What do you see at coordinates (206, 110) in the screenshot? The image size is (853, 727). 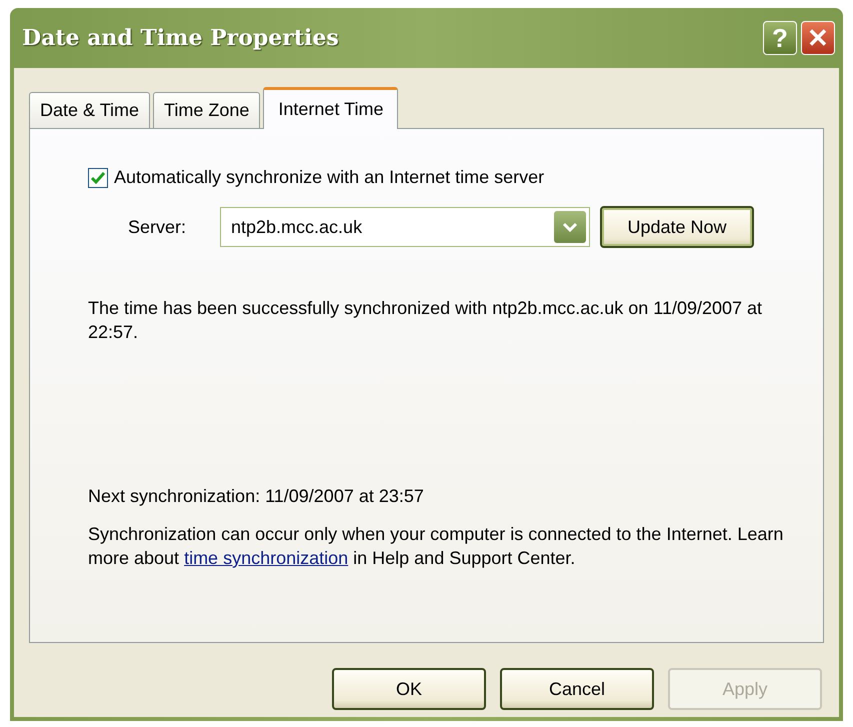 I see `tab: Time Zone` at bounding box center [206, 110].